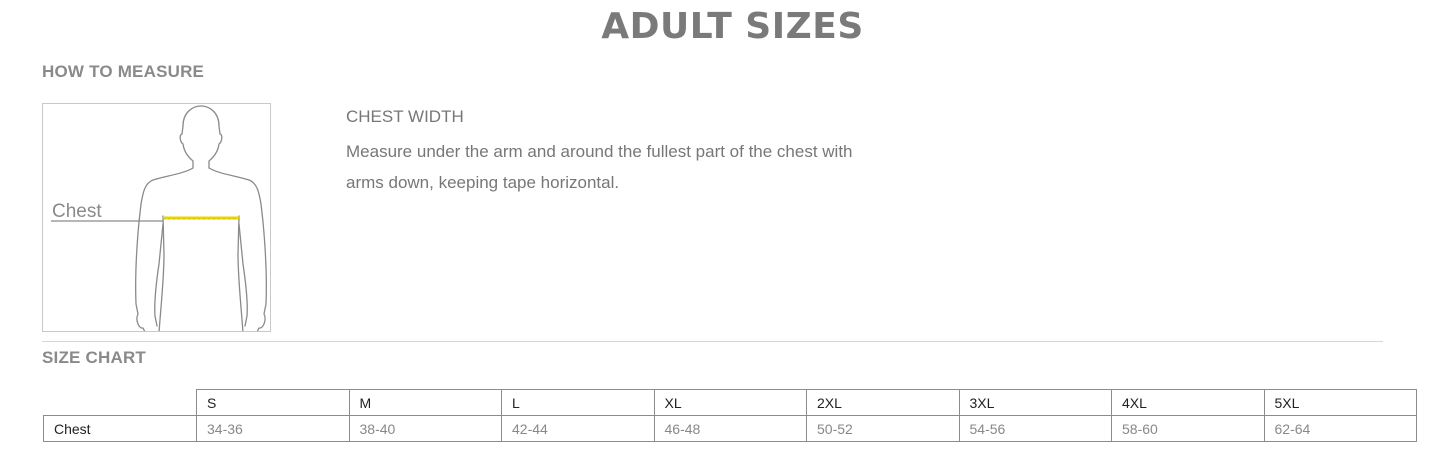 The width and height of the screenshot is (1445, 465). What do you see at coordinates (425, 428) in the screenshot?
I see `chest-value-m: 38-40` at bounding box center [425, 428].